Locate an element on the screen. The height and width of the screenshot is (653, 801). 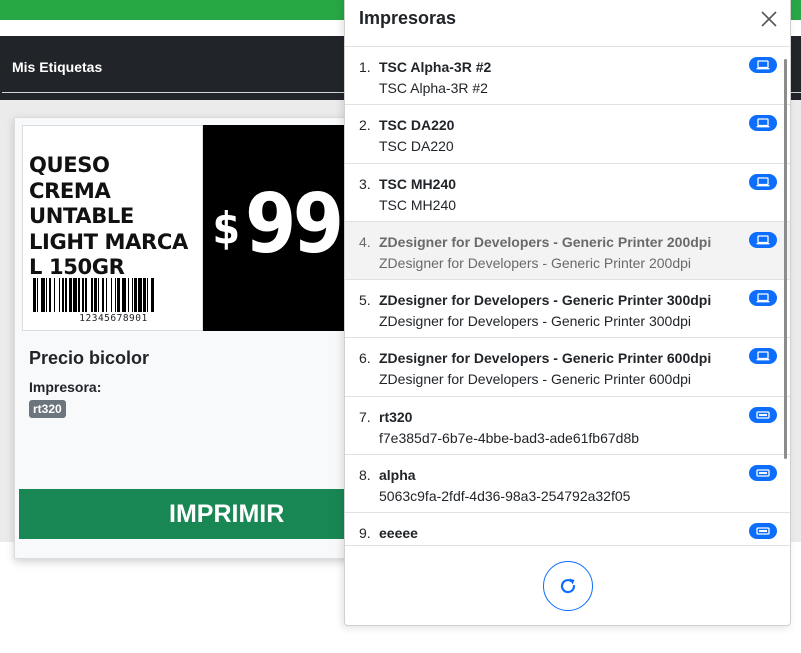
printer-name: rt320 is located at coordinates (396, 416).